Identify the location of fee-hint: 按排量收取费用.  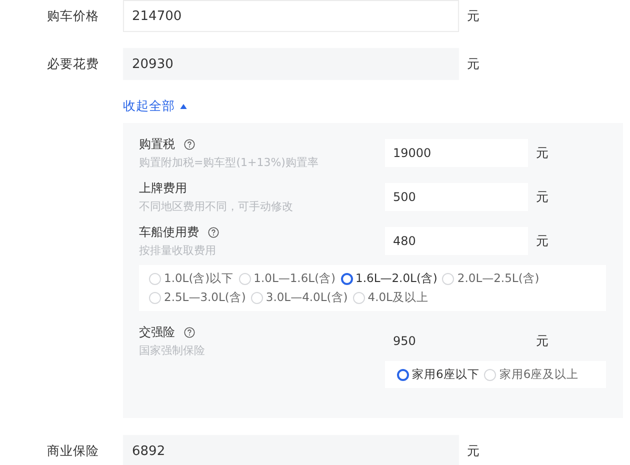
(178, 250).